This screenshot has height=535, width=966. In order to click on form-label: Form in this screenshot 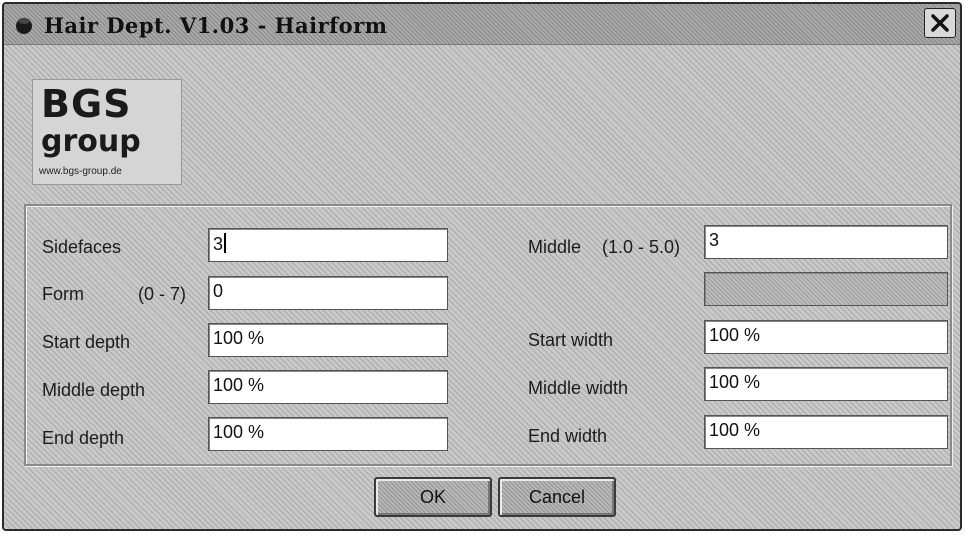, I will do `click(63, 294)`.